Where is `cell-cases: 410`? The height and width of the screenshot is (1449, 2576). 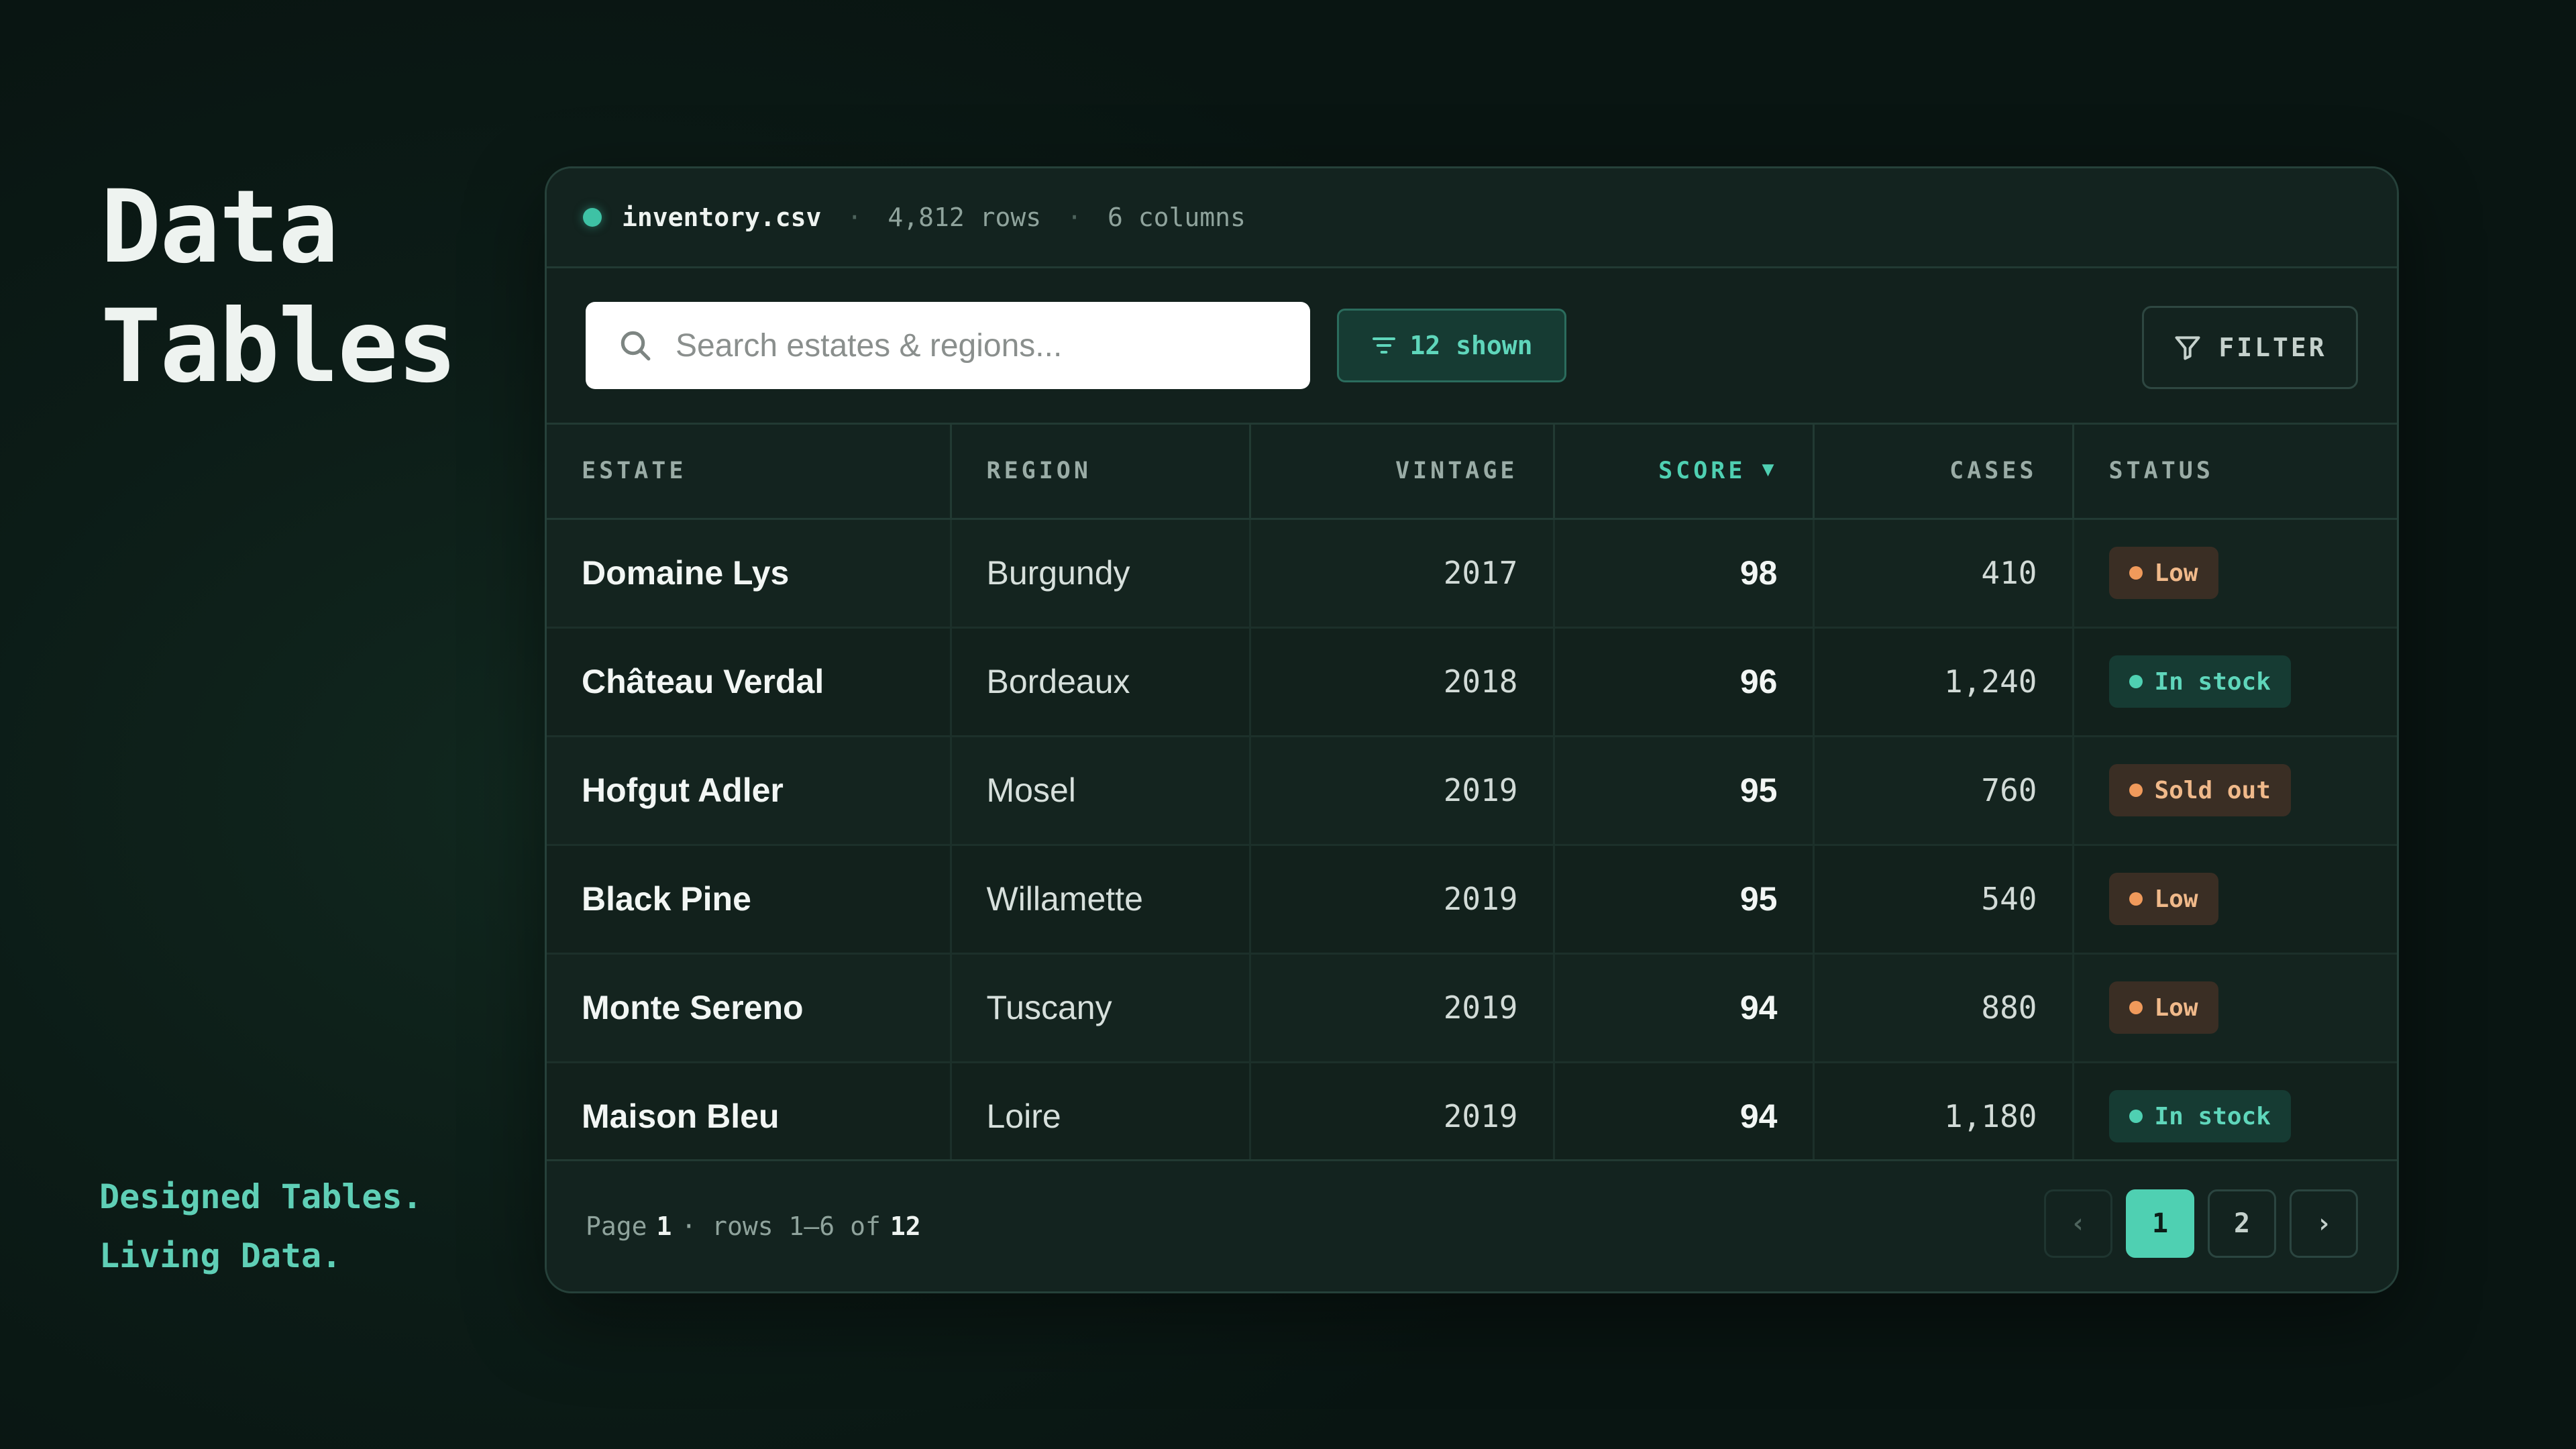
cell-cases: 410 is located at coordinates (1943, 574).